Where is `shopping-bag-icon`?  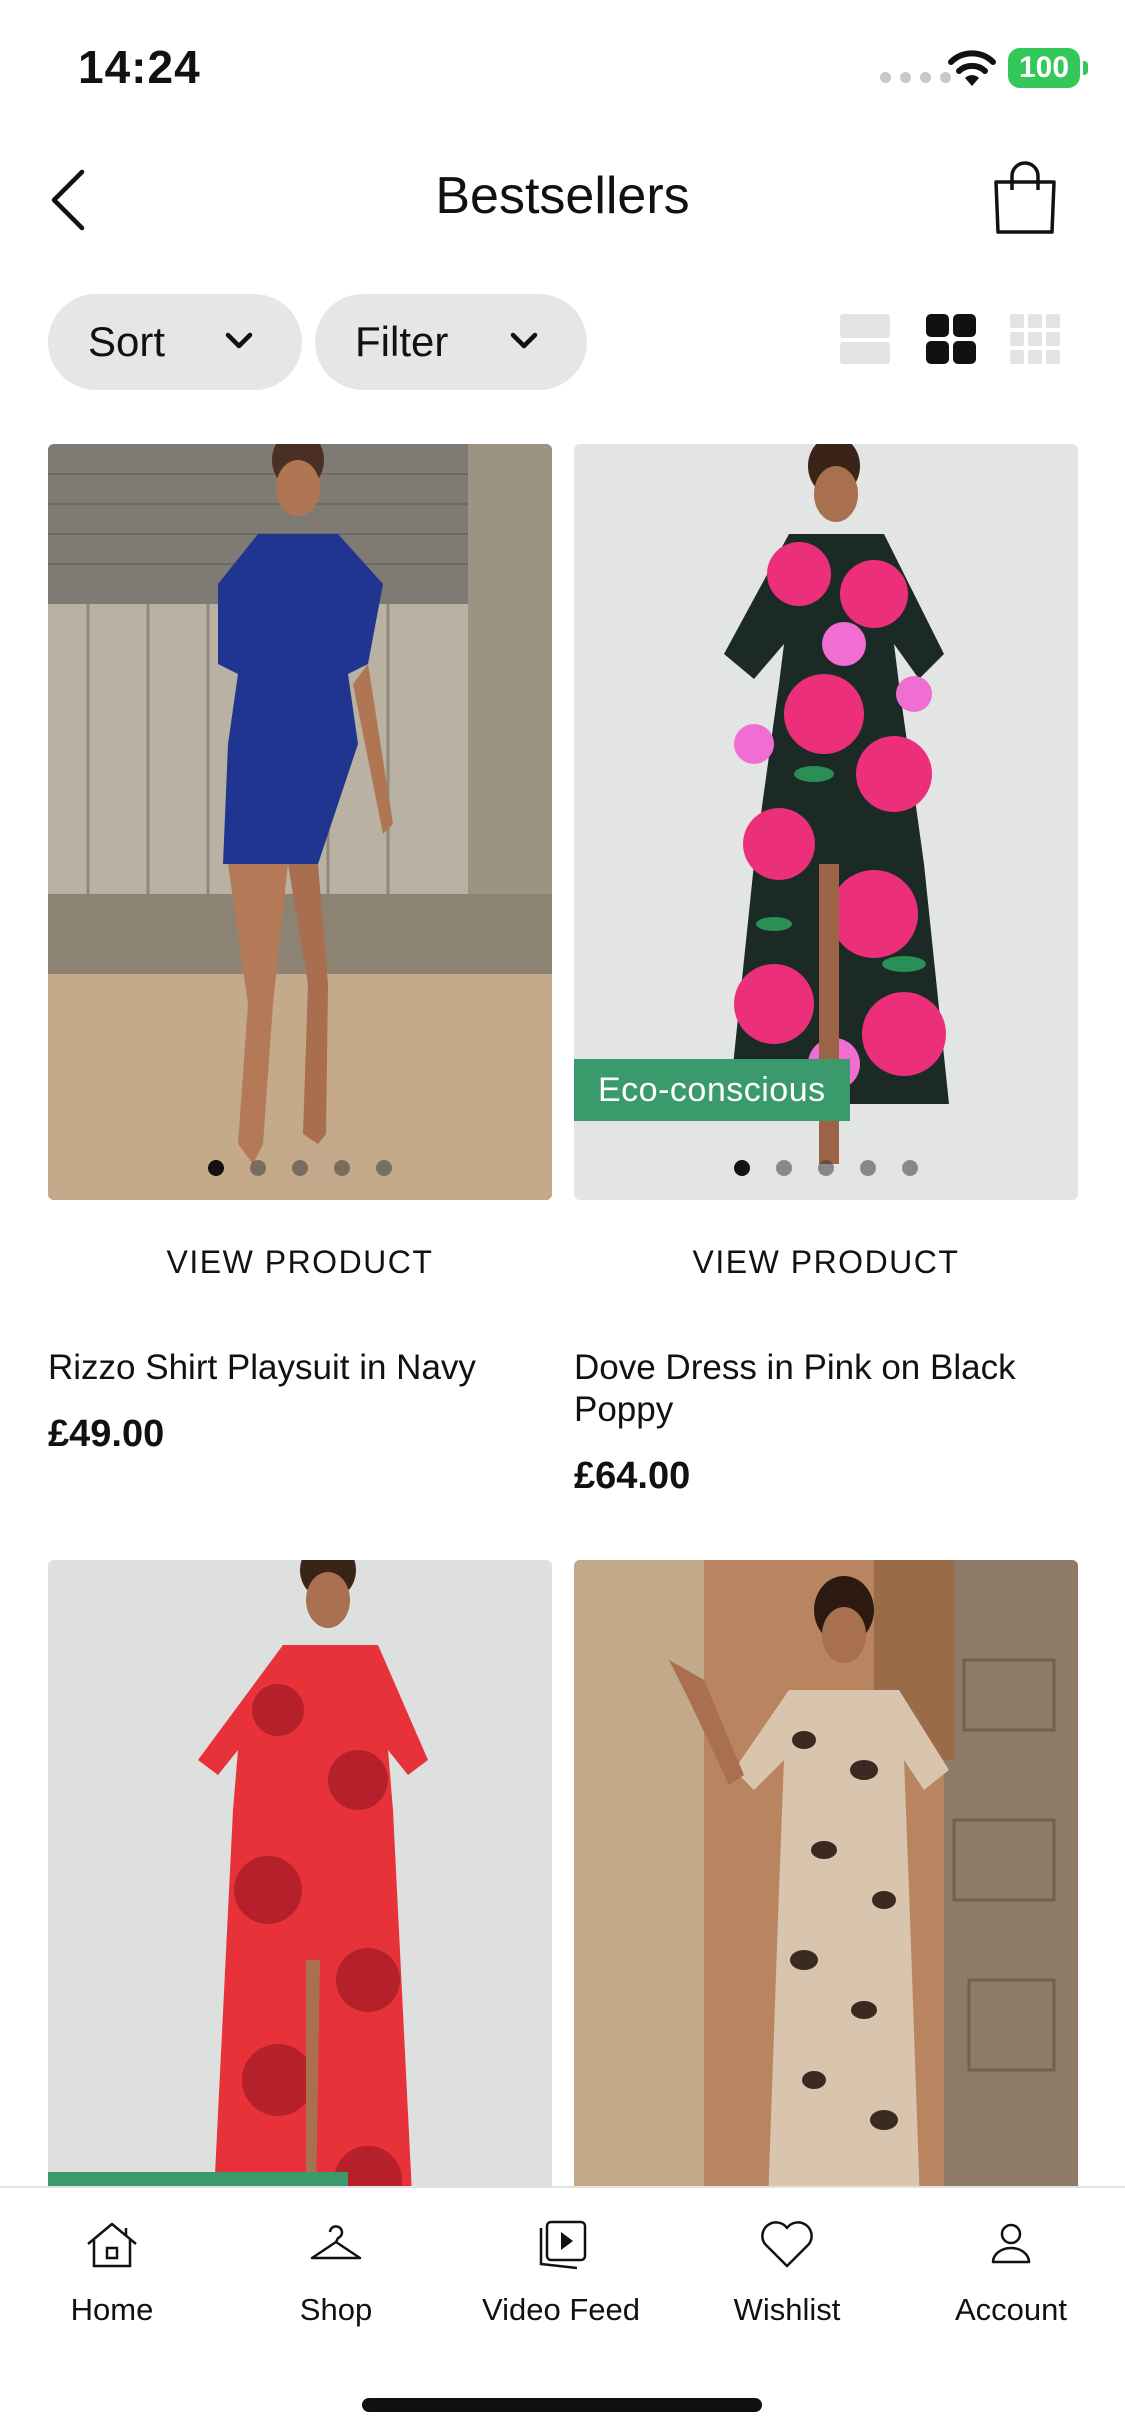 shopping-bag-icon is located at coordinates (1025, 198).